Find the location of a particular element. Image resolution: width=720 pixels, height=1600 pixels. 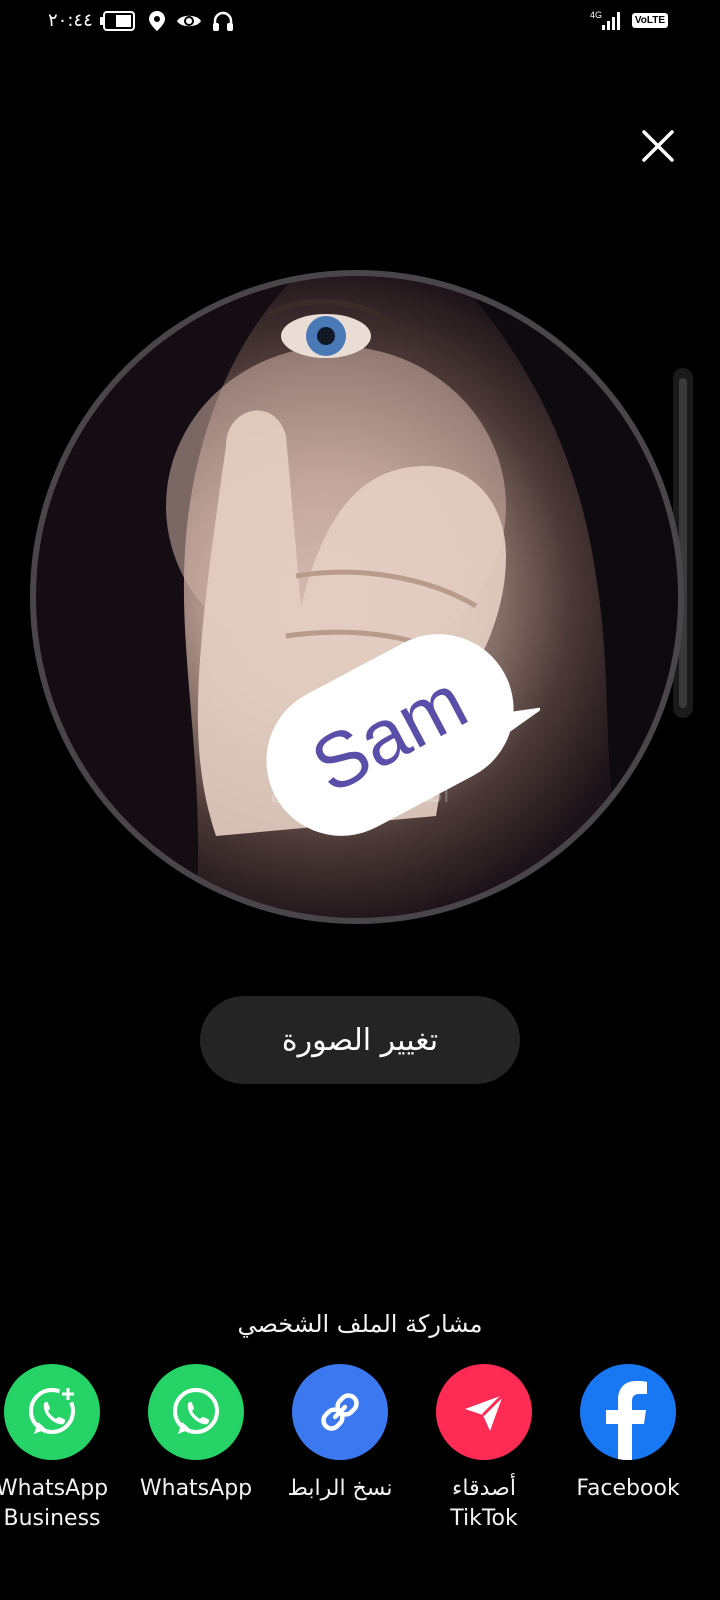

change-photo-button: تغيير الصورة is located at coordinates (360, 1040).